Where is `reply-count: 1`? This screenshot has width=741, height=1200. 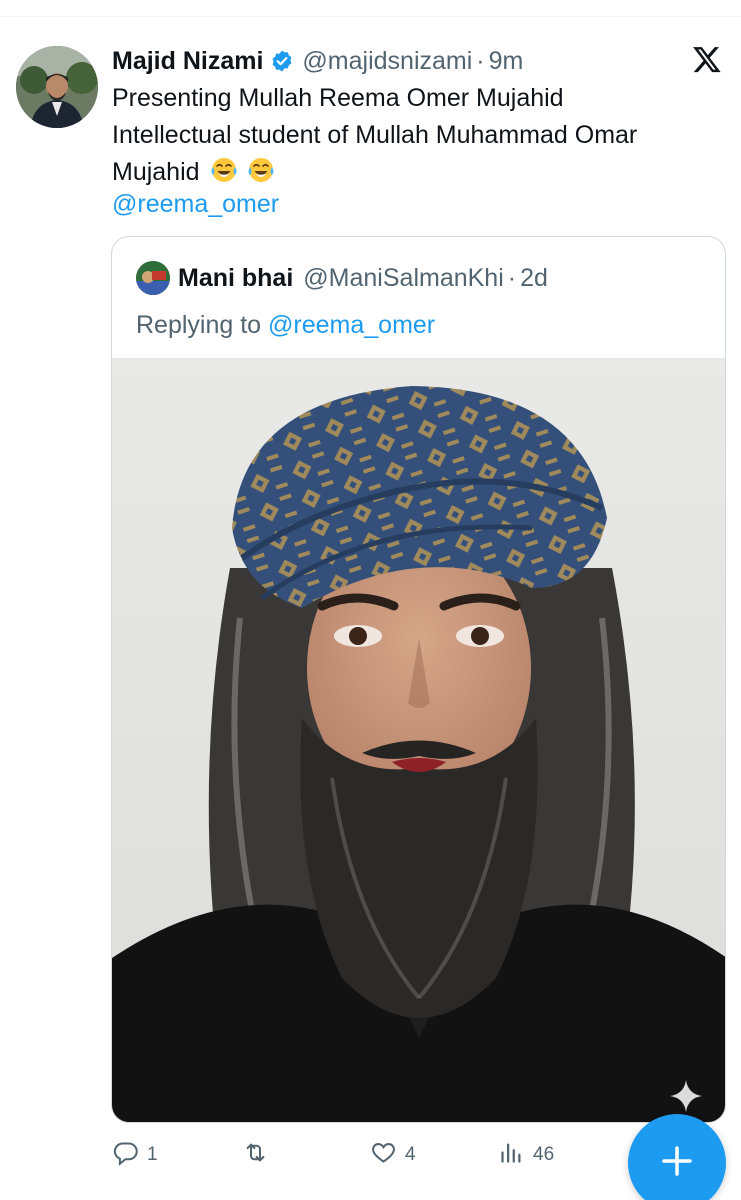 reply-count: 1 is located at coordinates (152, 1154).